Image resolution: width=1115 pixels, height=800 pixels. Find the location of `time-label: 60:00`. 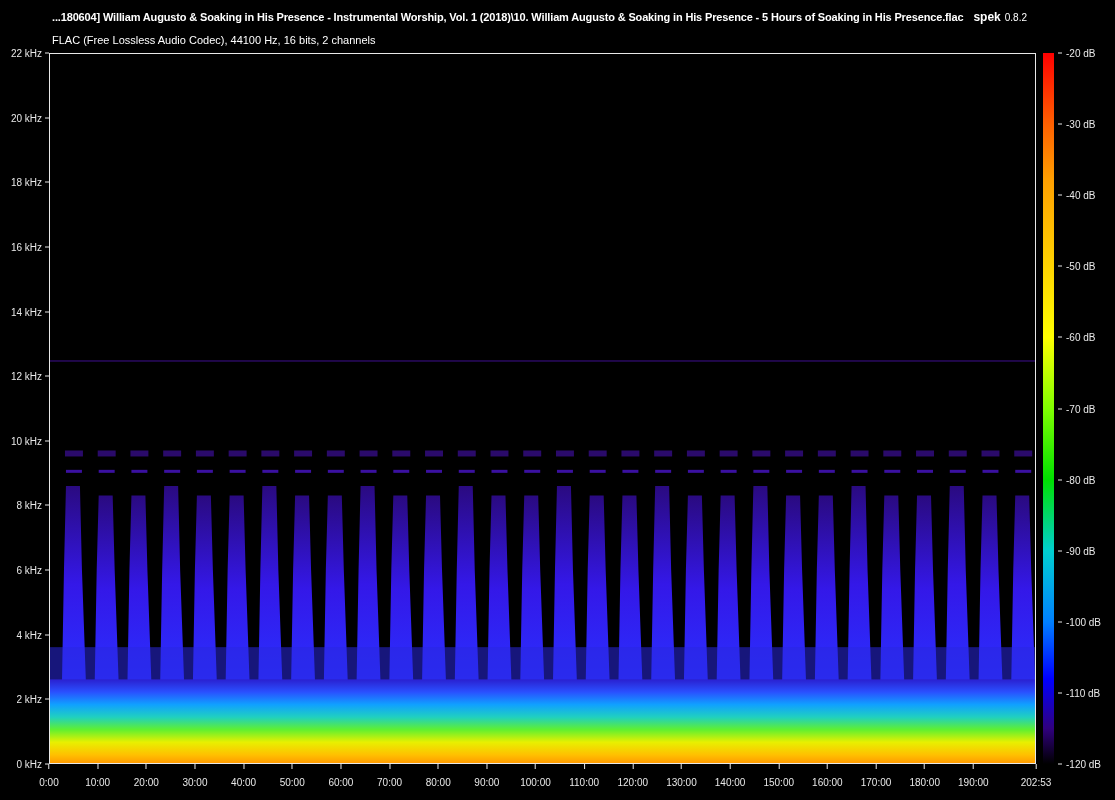

time-label: 60:00 is located at coordinates (341, 783).